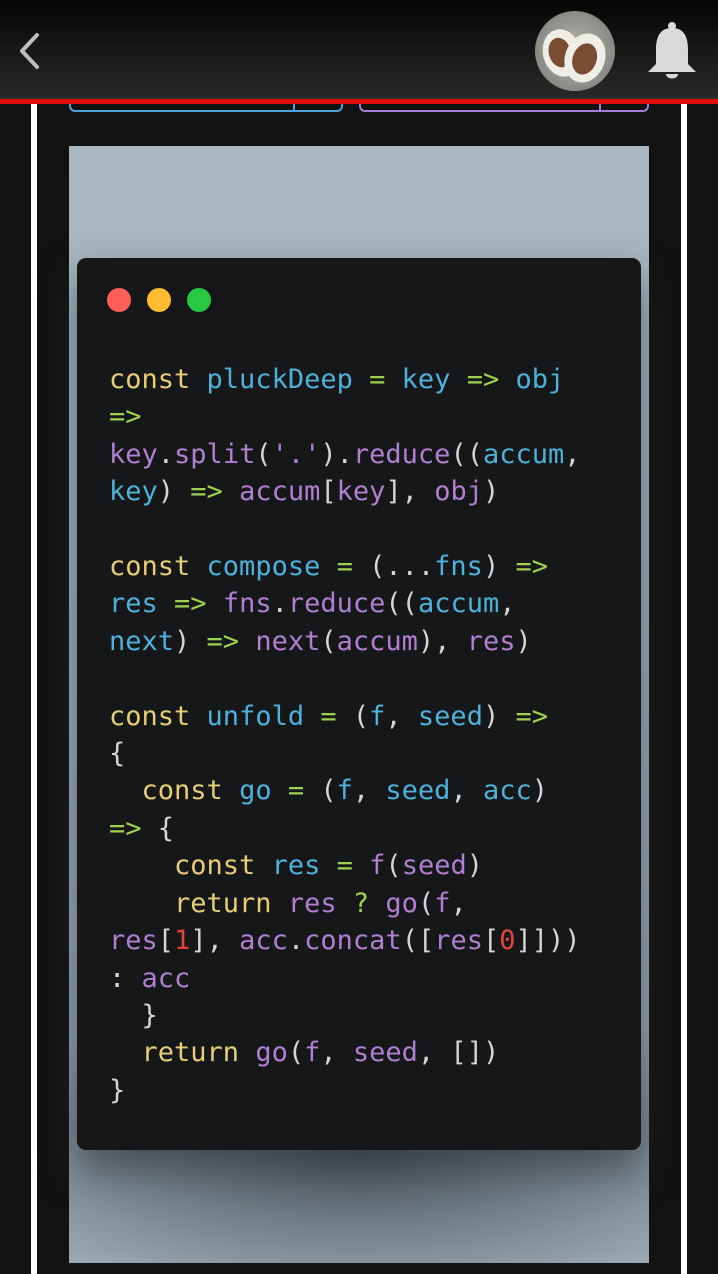 Image resolution: width=718 pixels, height=1274 pixels. What do you see at coordinates (215, 454) in the screenshot?
I see `code-token: split` at bounding box center [215, 454].